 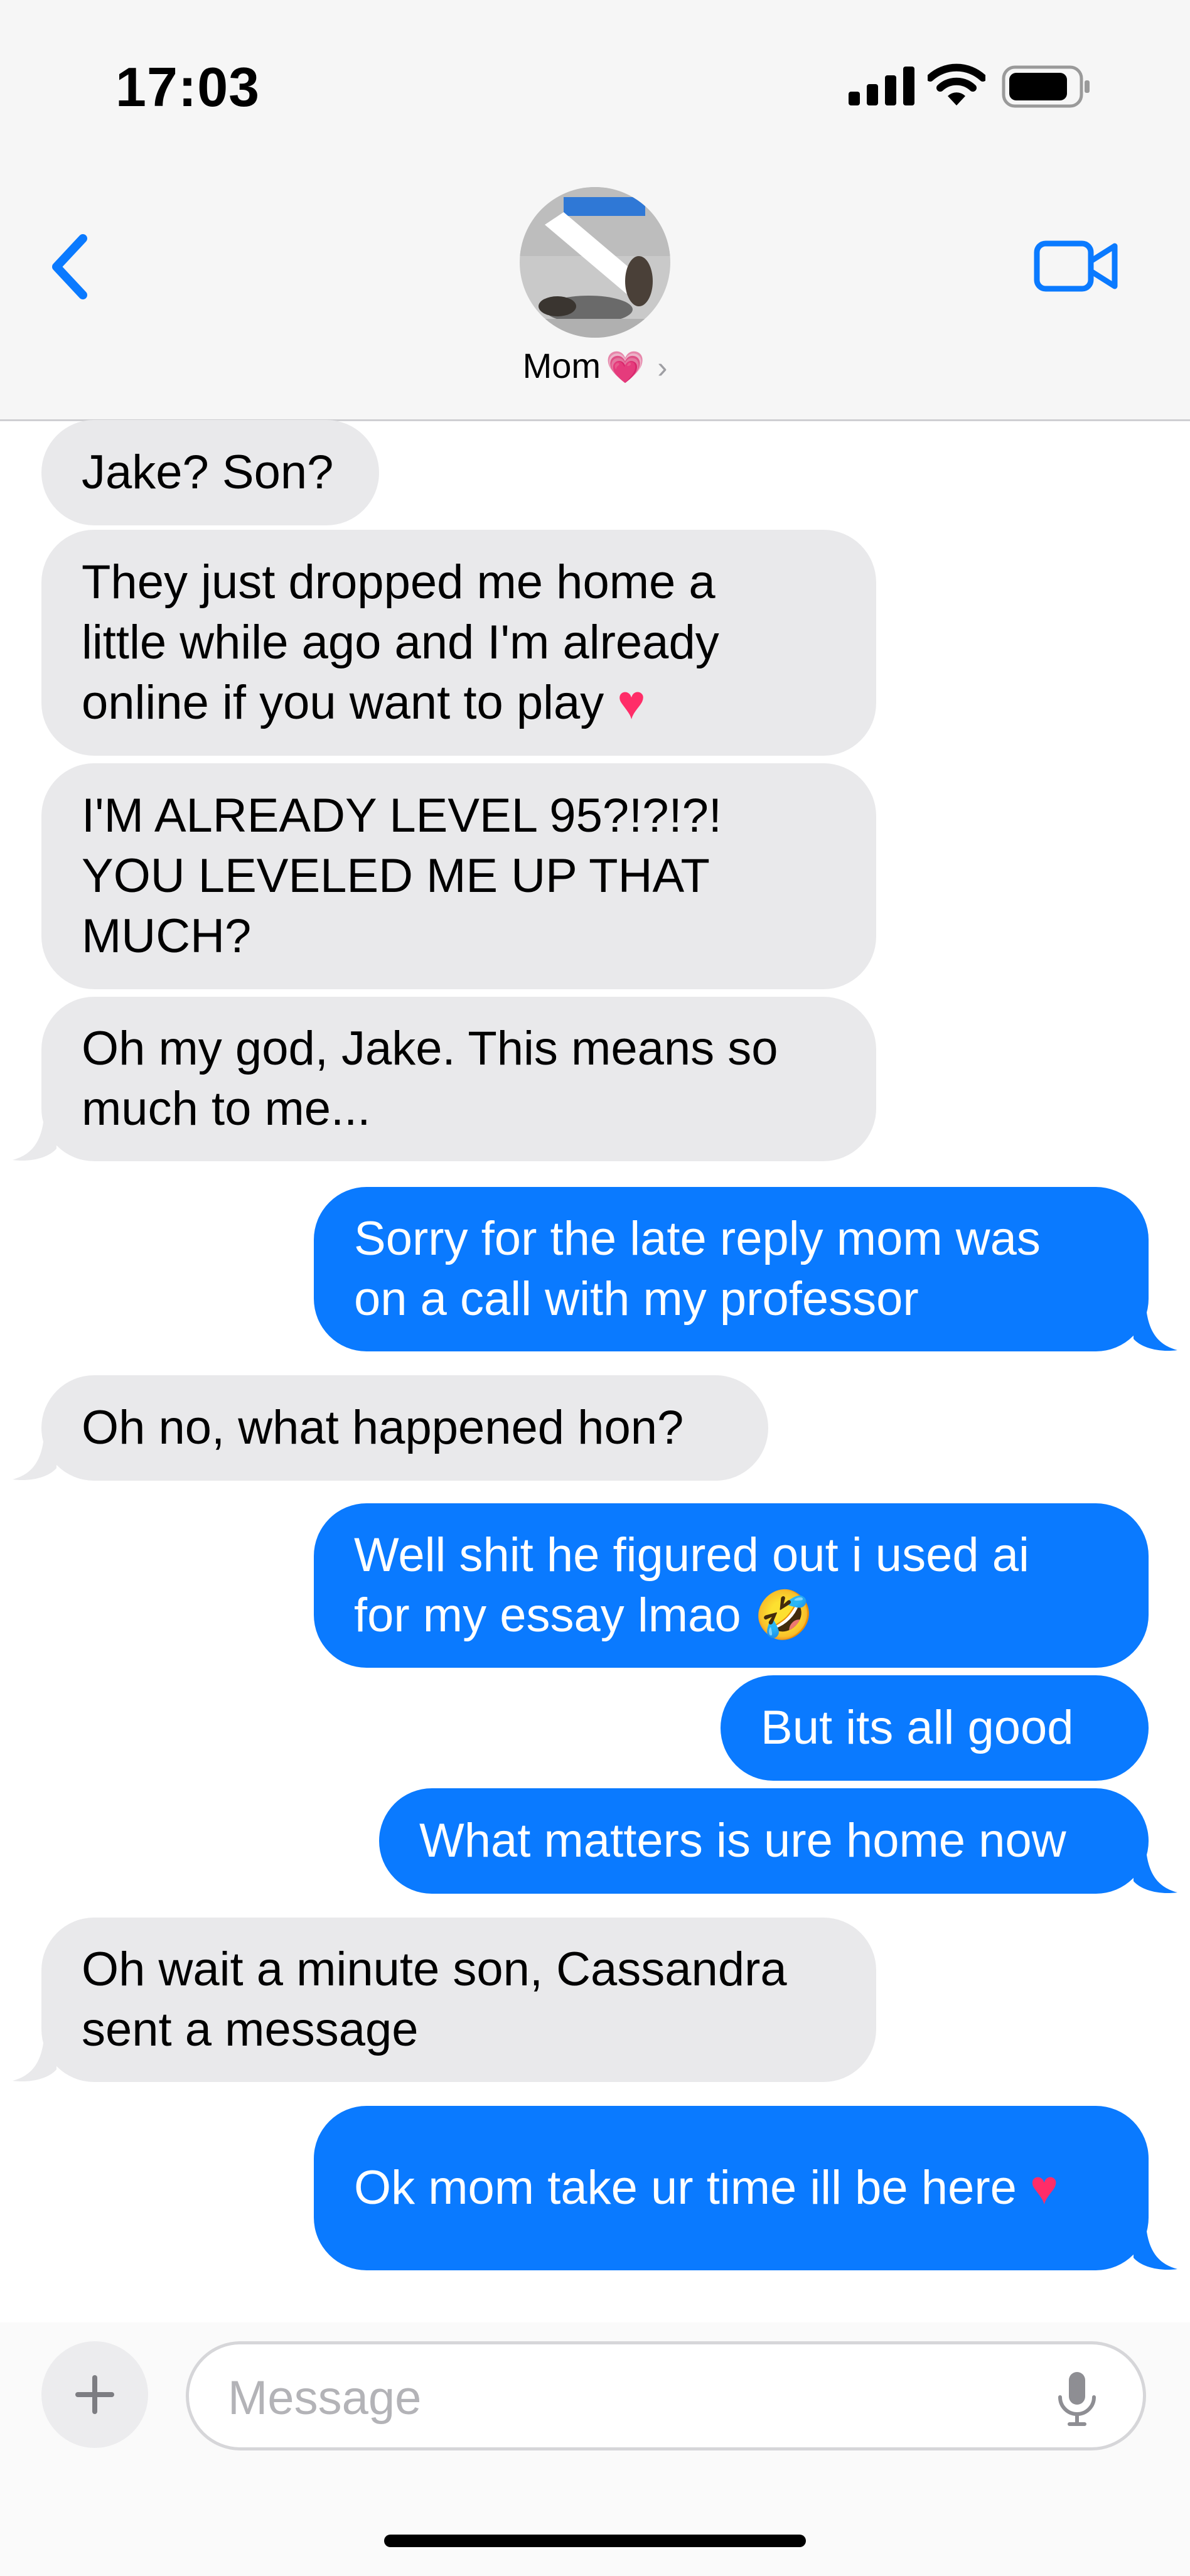 What do you see at coordinates (401, 642) in the screenshot?
I see `message-text-line: little while ago and I'm already` at bounding box center [401, 642].